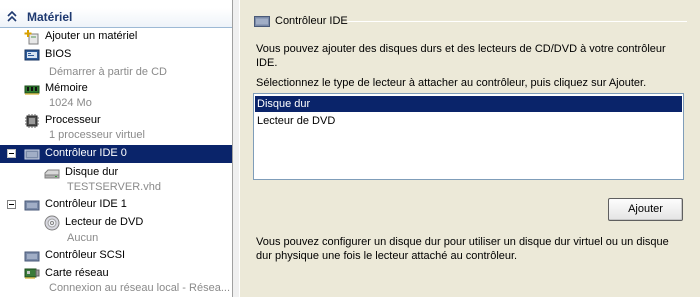  Describe the element at coordinates (32, 90) in the screenshot. I see `memory-icon` at that location.